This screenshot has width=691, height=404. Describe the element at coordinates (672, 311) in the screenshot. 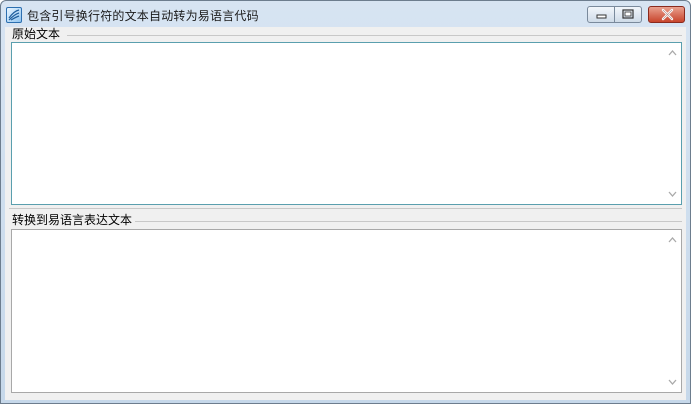

I see `converted-scrollbar` at that location.